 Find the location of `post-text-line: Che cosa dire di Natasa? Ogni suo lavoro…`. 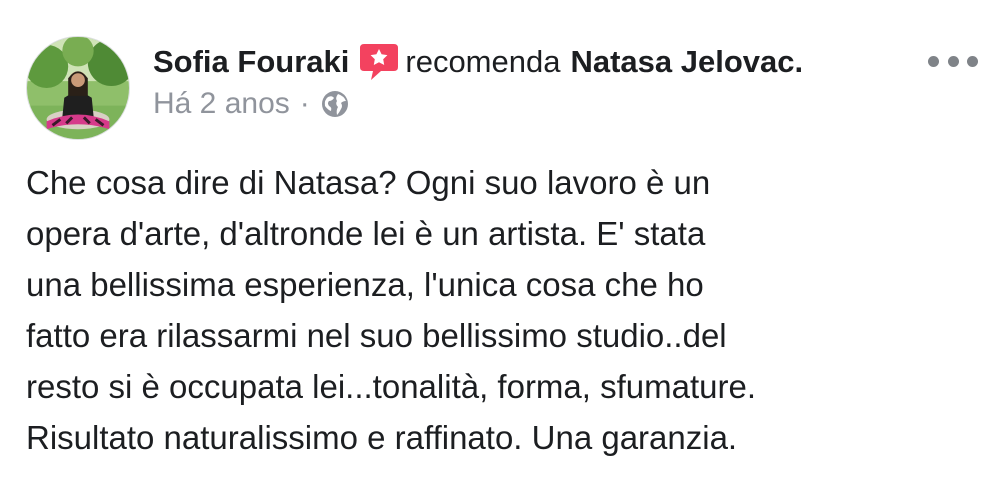

post-text-line: Che cosa dire di Natasa? Ogni suo lavoro… is located at coordinates (368, 182).